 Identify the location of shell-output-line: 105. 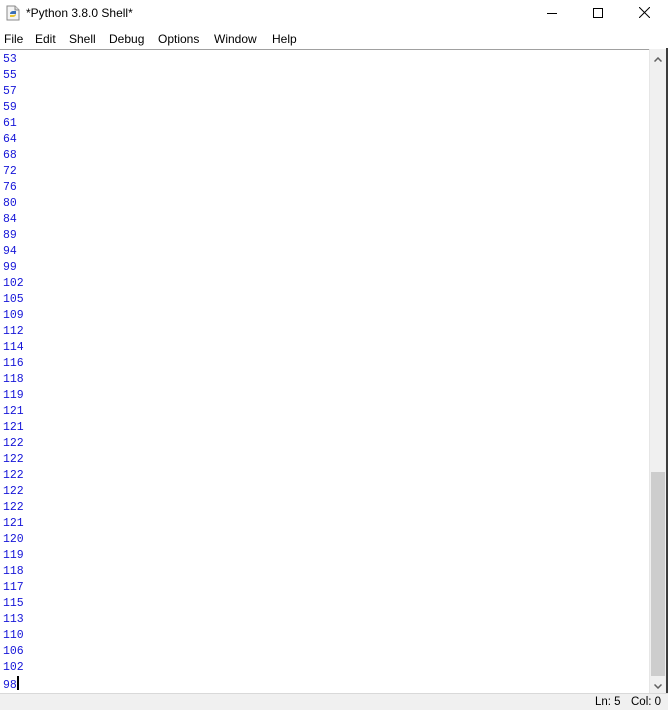
(13, 299).